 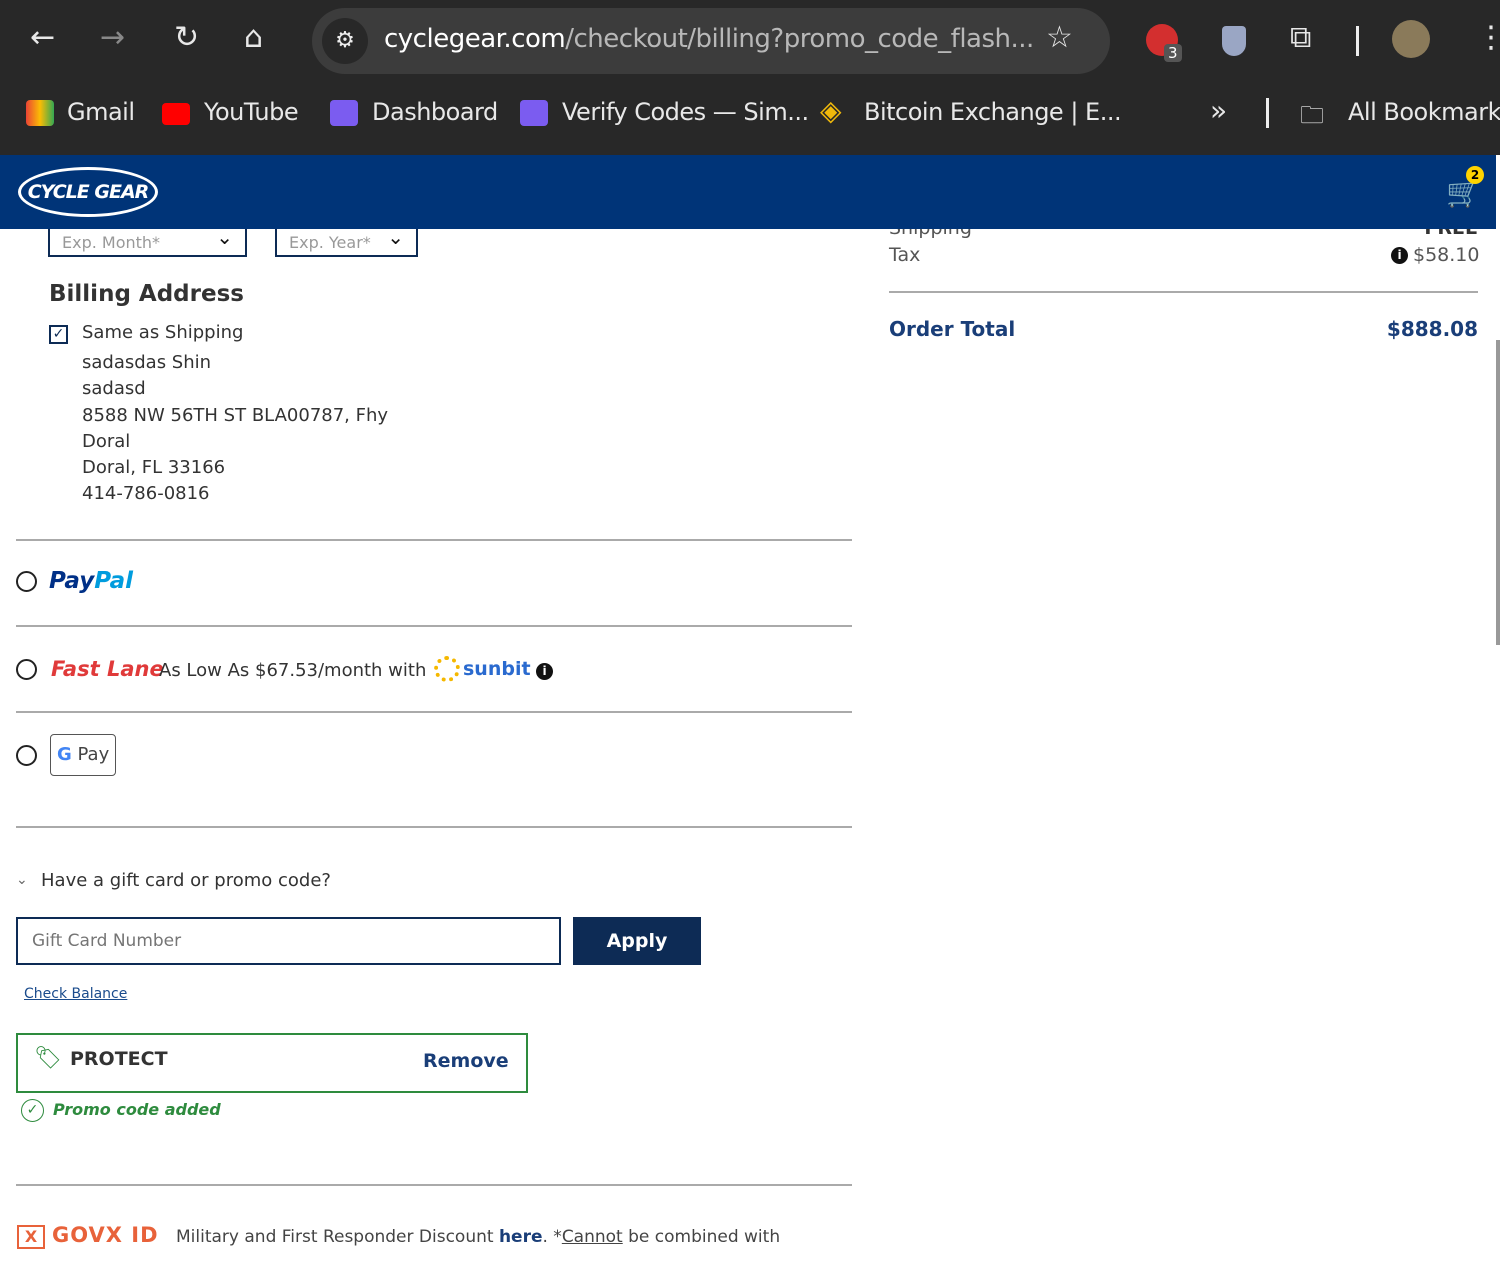 What do you see at coordinates (114, 389) in the screenshot?
I see `address-line: sadasd` at bounding box center [114, 389].